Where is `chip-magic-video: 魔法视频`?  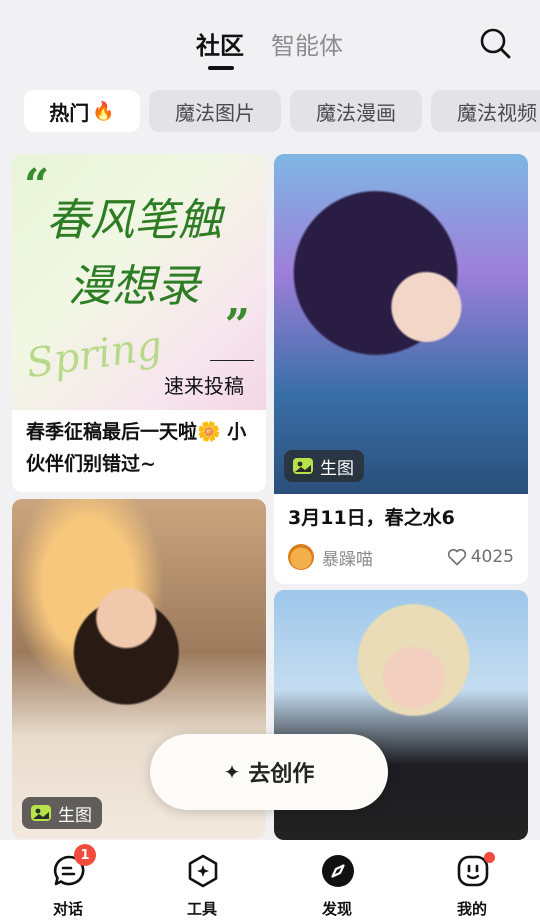 chip-magic-video: 魔法视频 is located at coordinates (485, 111).